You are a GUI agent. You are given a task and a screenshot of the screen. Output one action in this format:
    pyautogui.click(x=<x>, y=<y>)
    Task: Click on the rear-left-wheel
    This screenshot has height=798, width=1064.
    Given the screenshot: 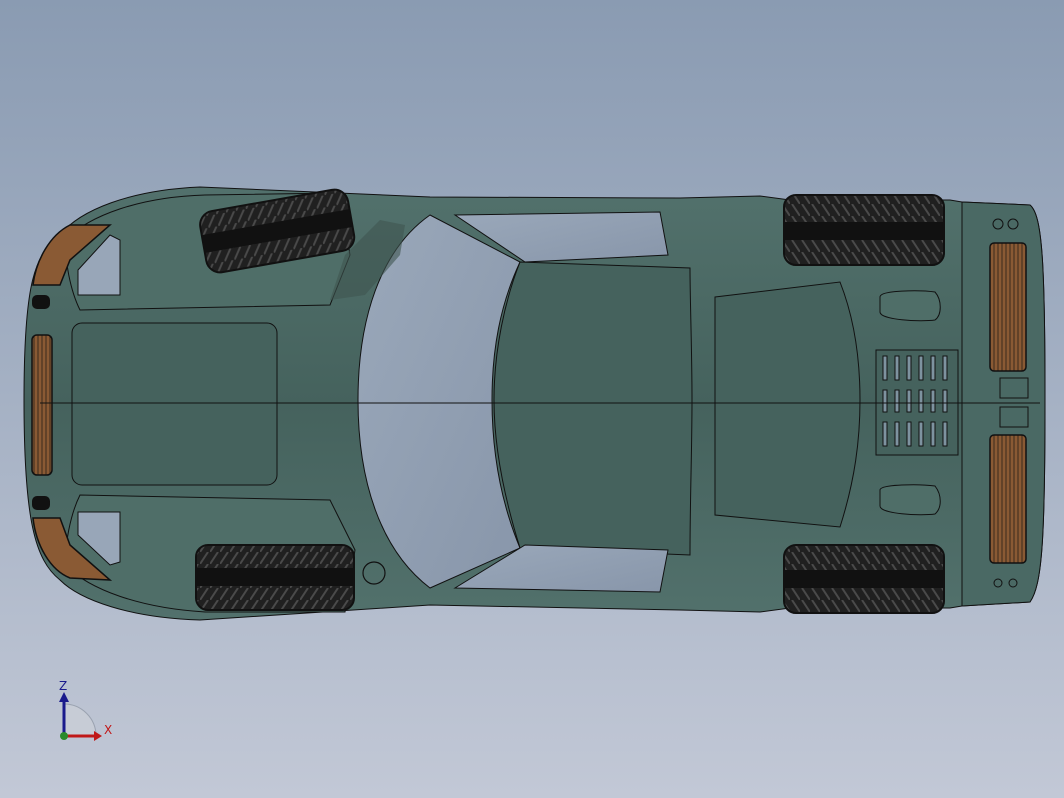 What is the action you would take?
    pyautogui.click(x=864, y=230)
    